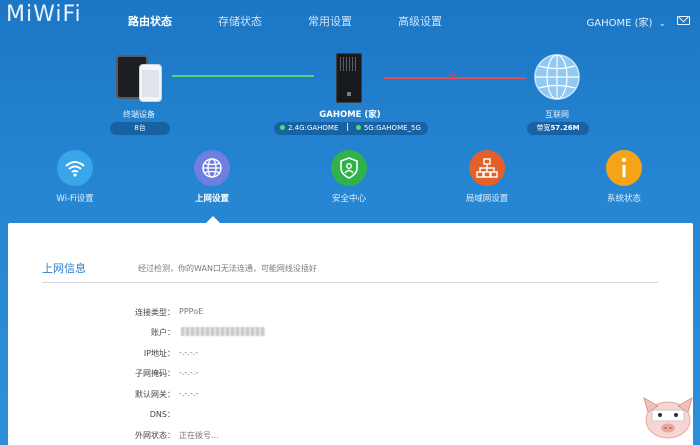 The image size is (700, 445). I want to click on row-label: IP地址：, so click(159, 353).